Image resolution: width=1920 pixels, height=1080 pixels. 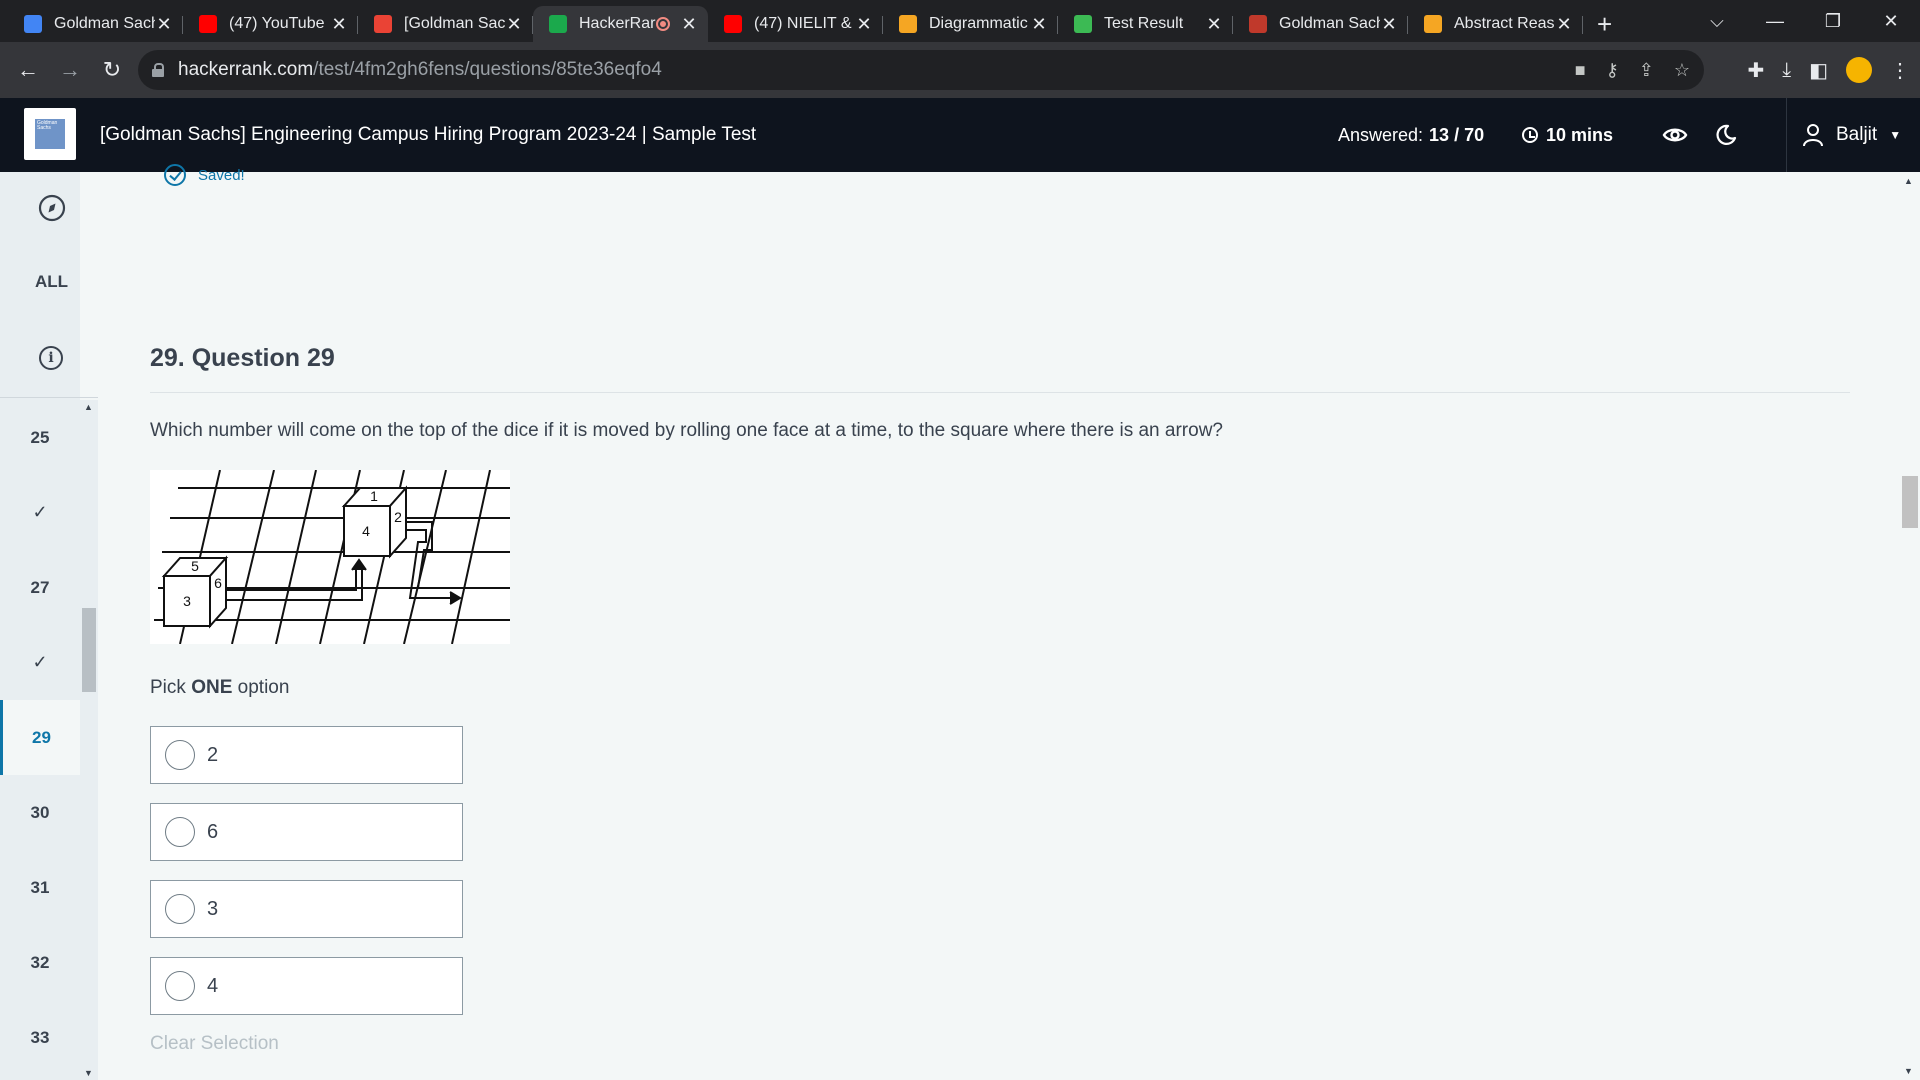 What do you see at coordinates (220, 687) in the screenshot?
I see `pick-instruction: Pick ONE option` at bounding box center [220, 687].